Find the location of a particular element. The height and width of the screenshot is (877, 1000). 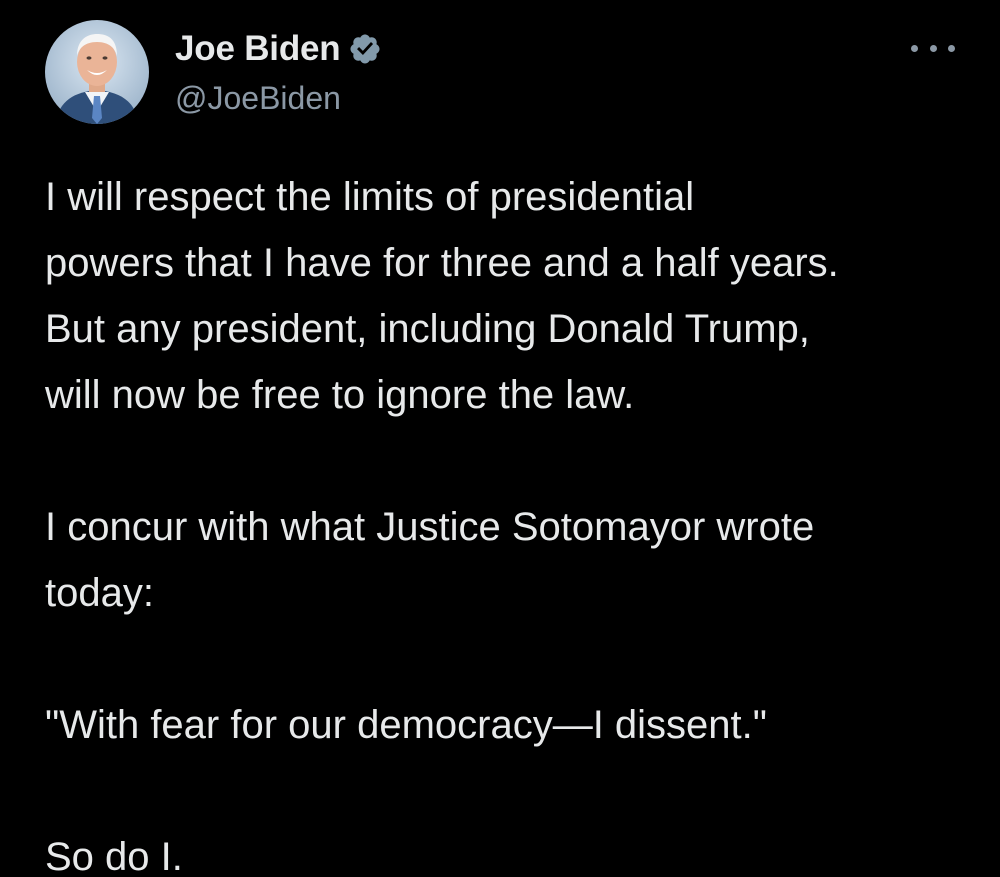

display-name: Joe Biden is located at coordinates (258, 49).